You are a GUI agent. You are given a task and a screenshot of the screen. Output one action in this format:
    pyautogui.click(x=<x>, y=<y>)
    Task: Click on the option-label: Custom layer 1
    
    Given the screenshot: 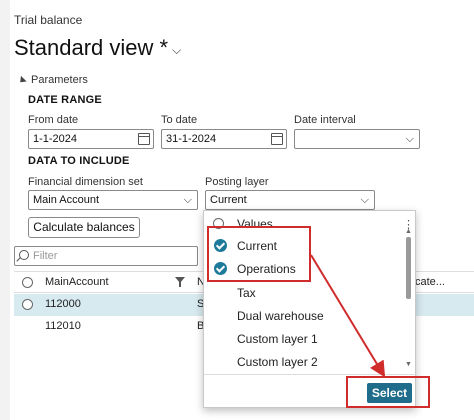 What is the action you would take?
    pyautogui.click(x=277, y=339)
    